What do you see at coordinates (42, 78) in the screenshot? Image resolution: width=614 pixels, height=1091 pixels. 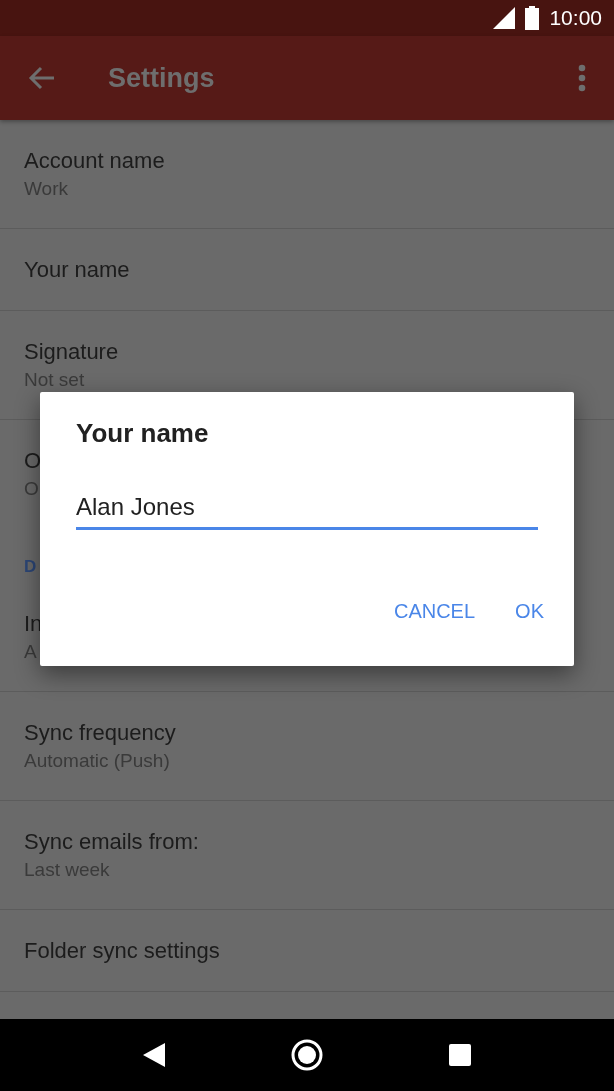 I see `back-arrow-icon` at bounding box center [42, 78].